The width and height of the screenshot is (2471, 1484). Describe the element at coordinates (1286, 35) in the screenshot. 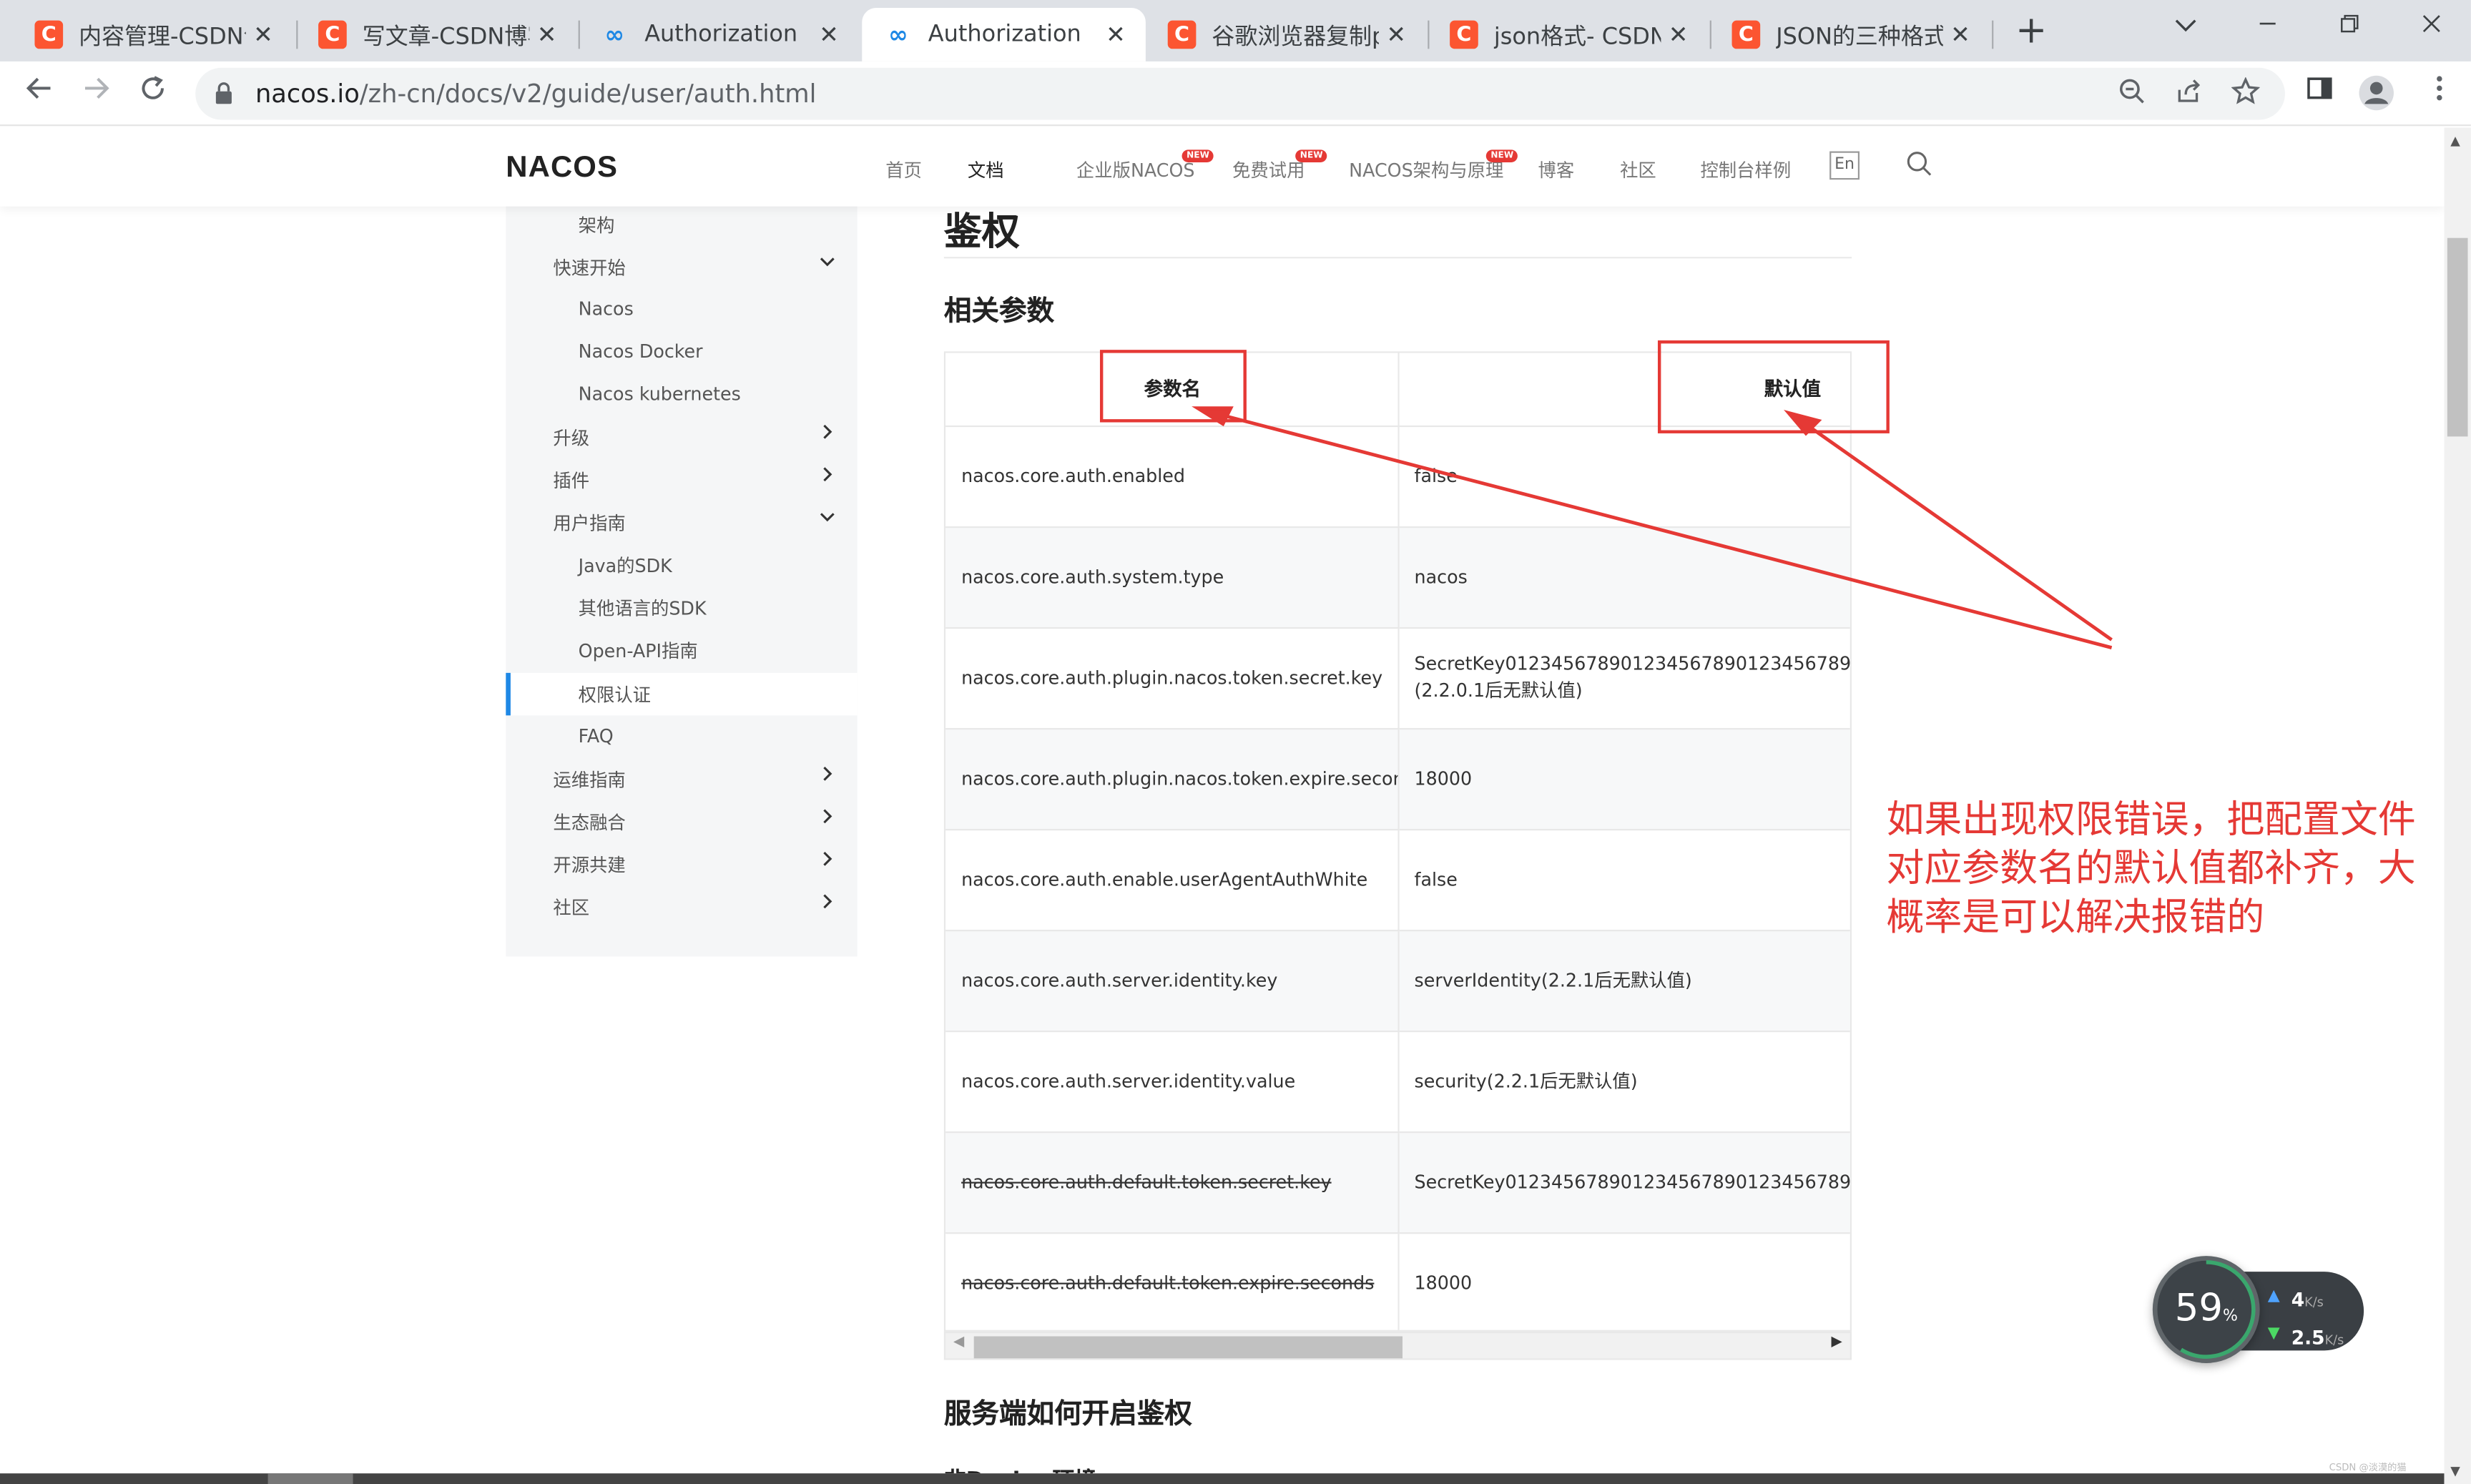

I see `browser-tab: C 谷歌浏览器复制p ✕` at that location.